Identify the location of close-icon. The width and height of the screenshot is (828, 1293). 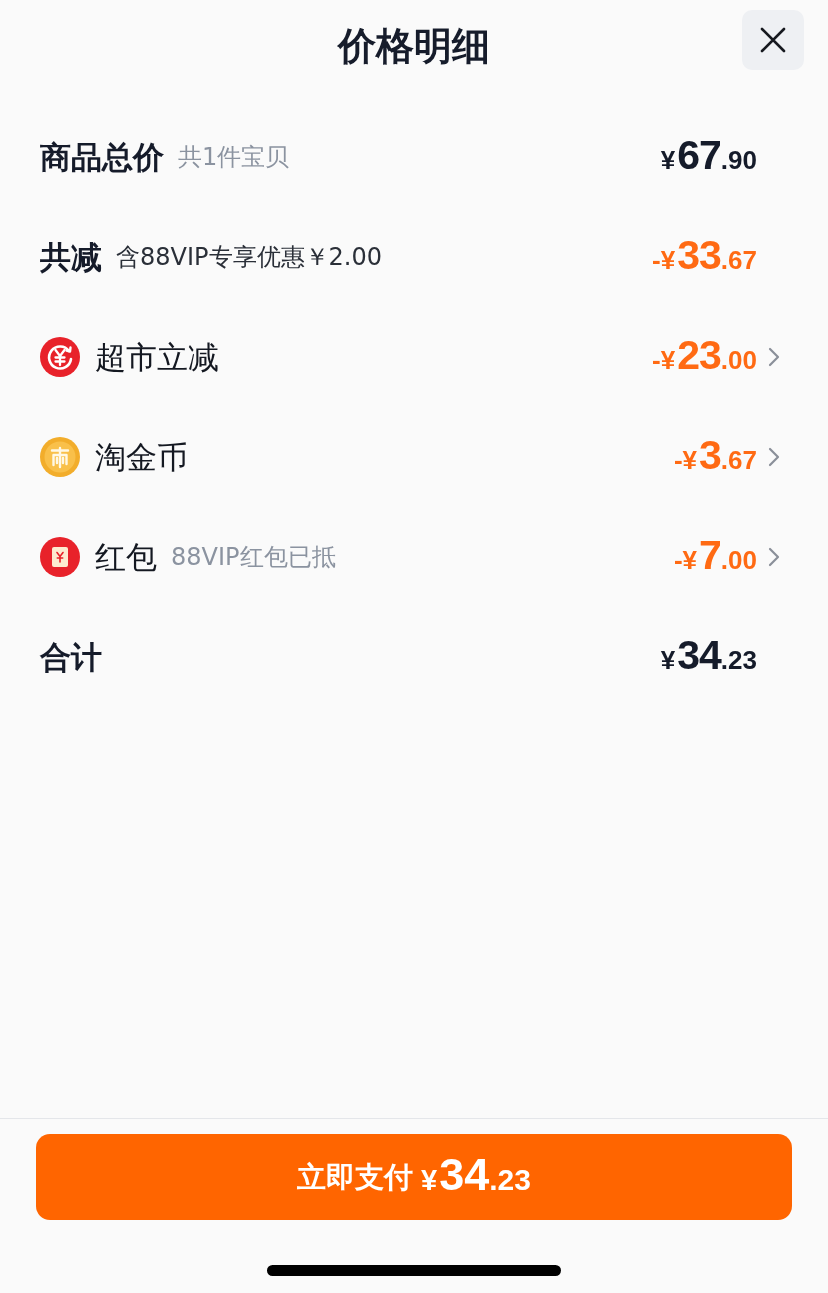
(773, 40).